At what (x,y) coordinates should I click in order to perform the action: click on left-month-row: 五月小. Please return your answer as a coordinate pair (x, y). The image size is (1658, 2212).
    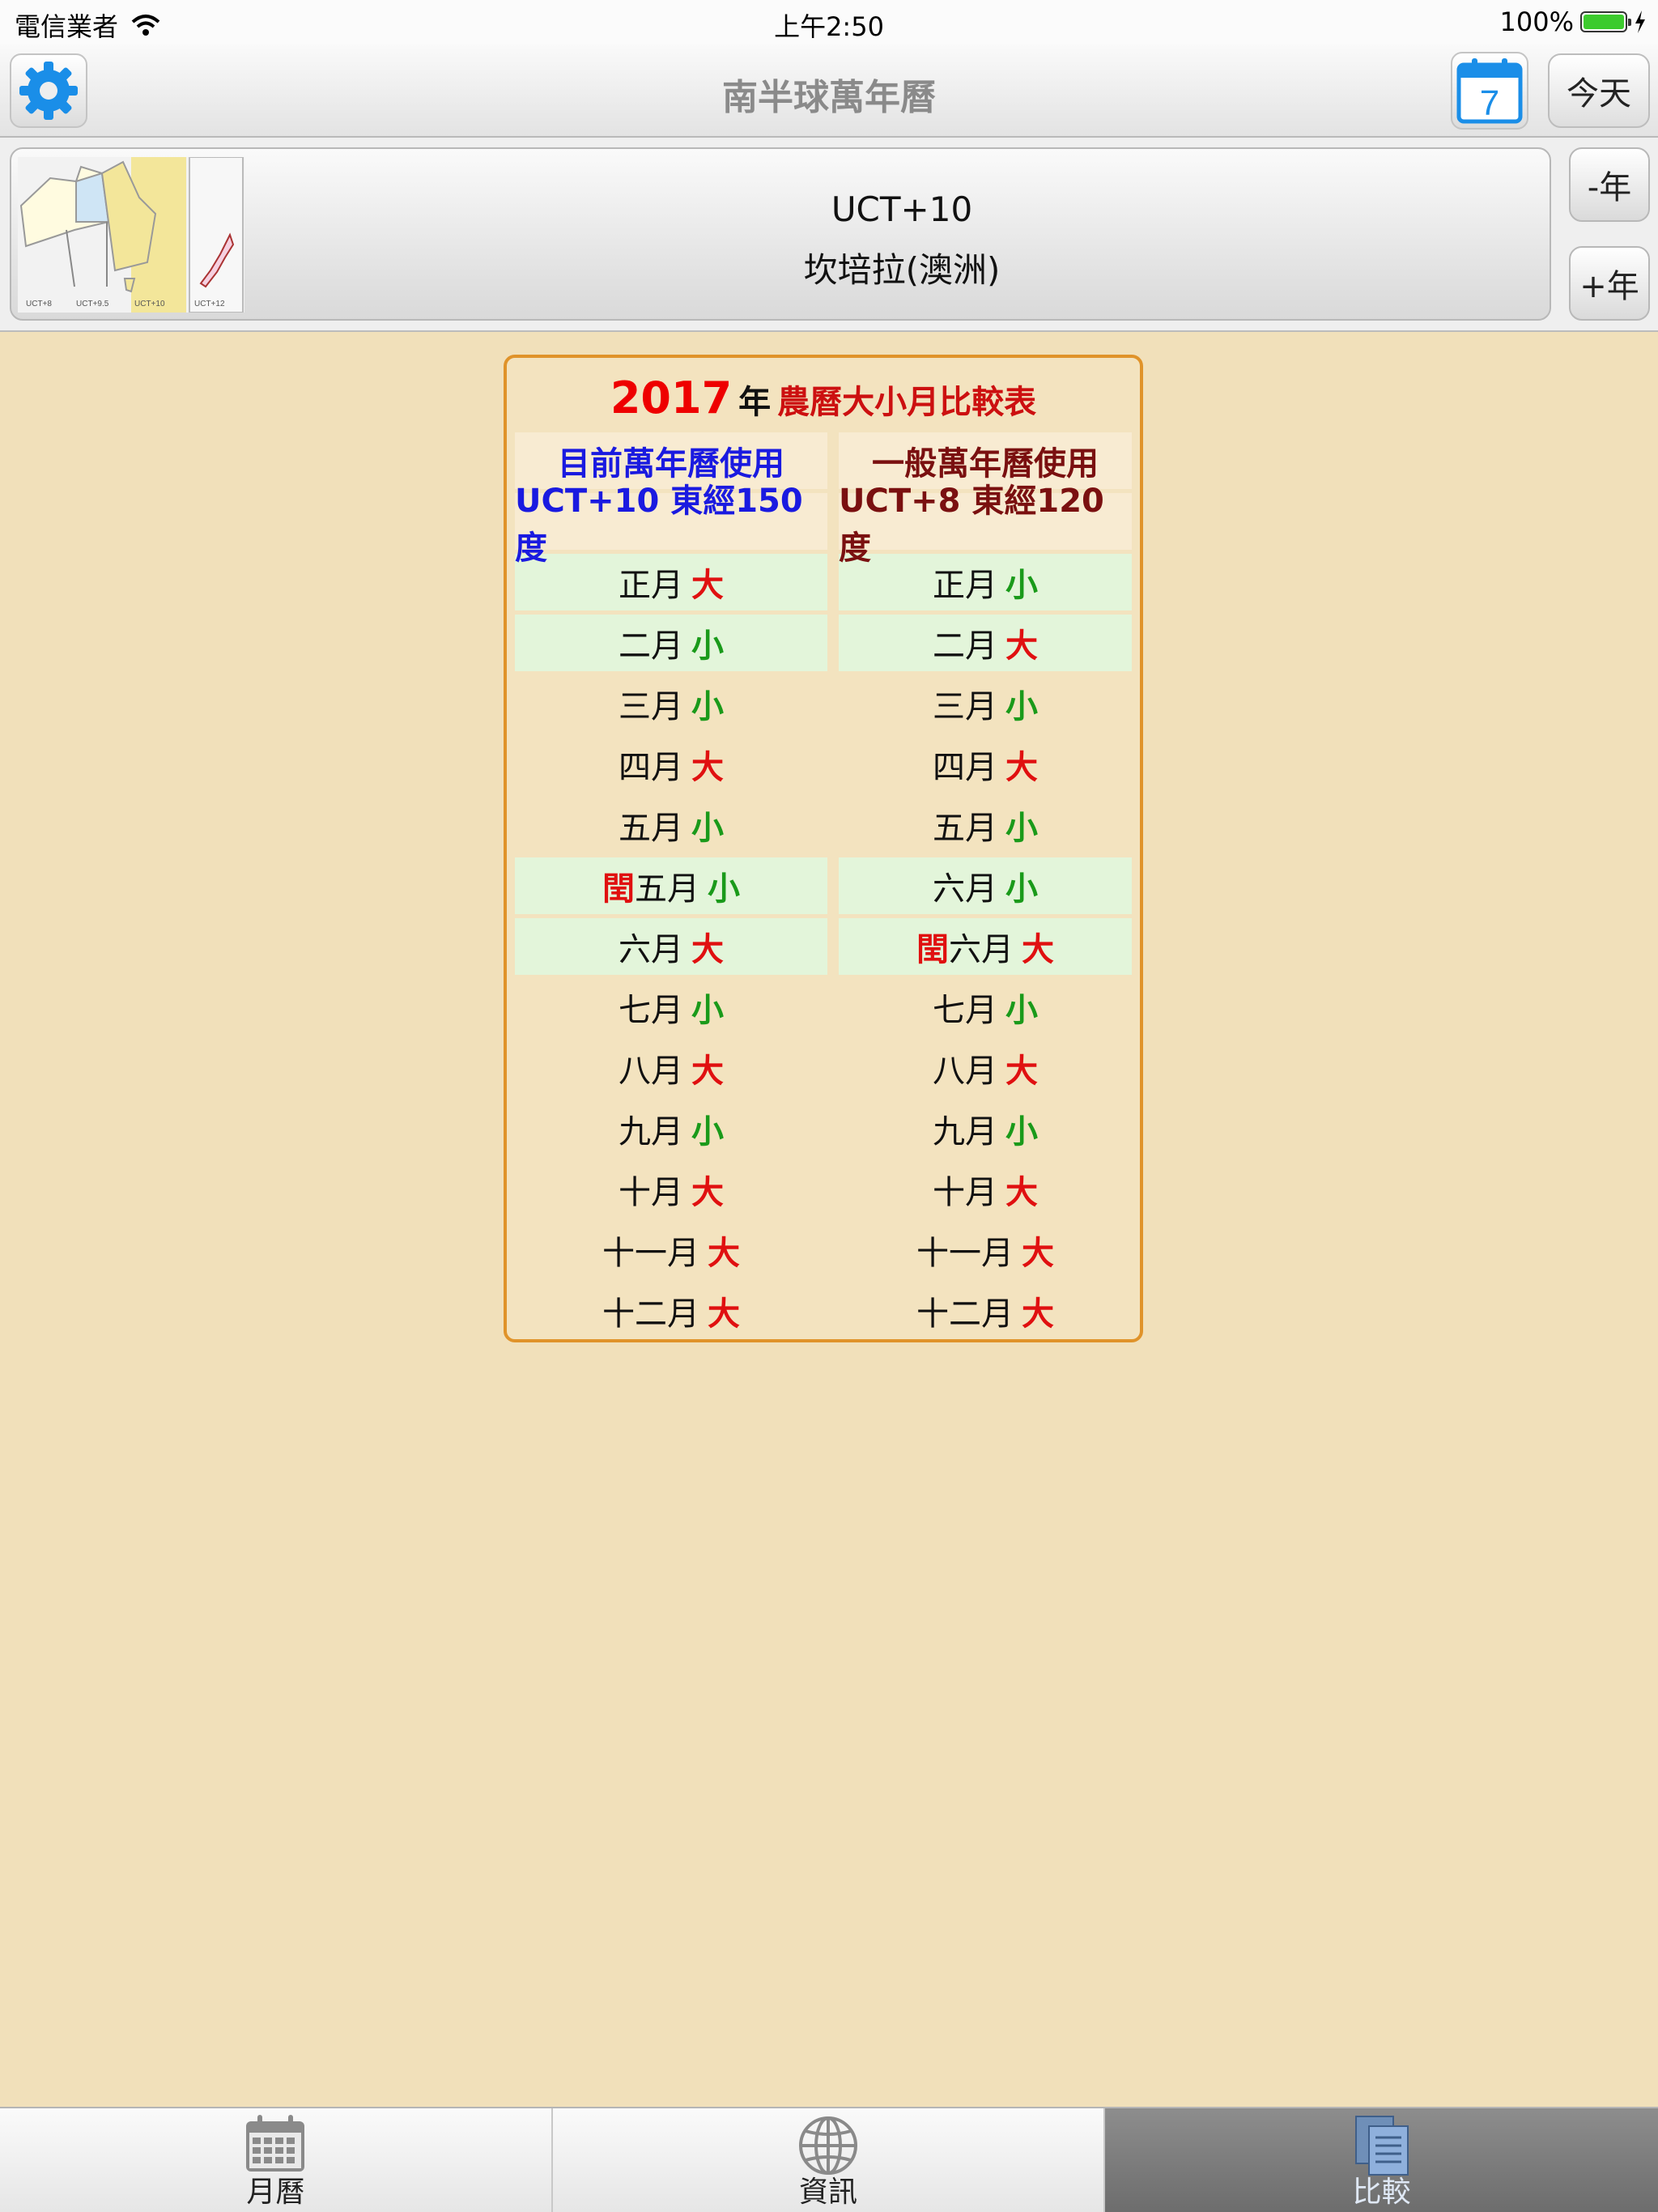
    Looking at the image, I should click on (671, 825).